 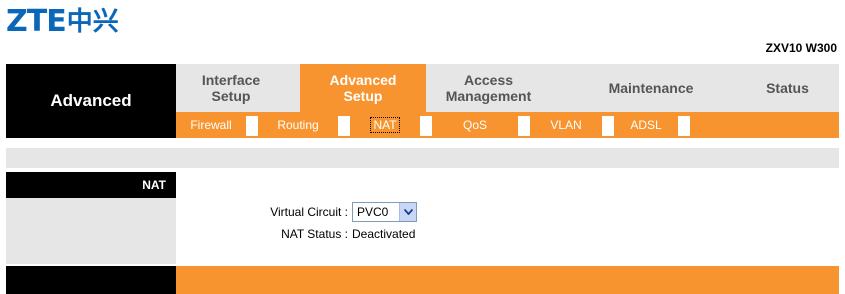 I want to click on virtual-circuit-label: Virtual Circuit :, so click(x=309, y=212).